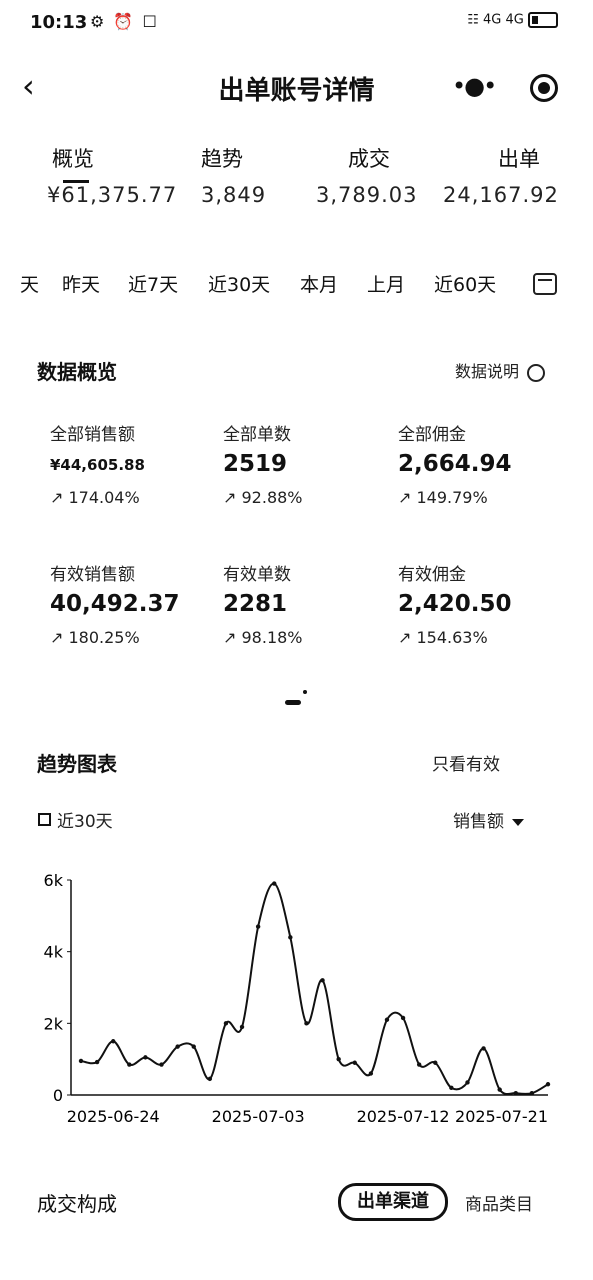  What do you see at coordinates (543, 20) in the screenshot?
I see `battery-icon` at bounding box center [543, 20].